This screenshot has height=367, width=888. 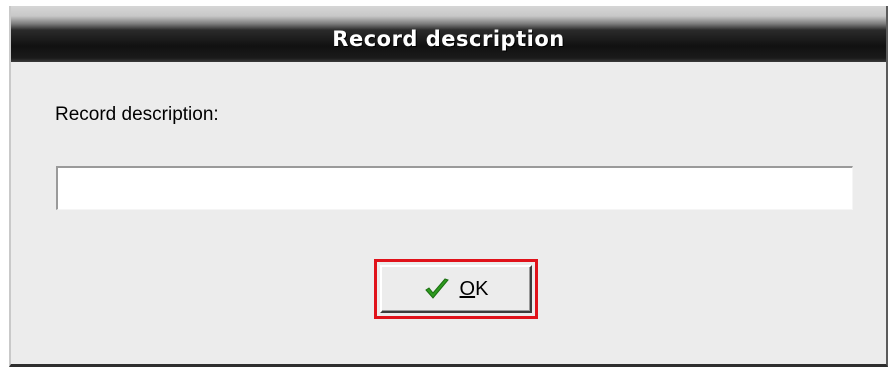 I want to click on record-description-input, so click(x=454, y=188).